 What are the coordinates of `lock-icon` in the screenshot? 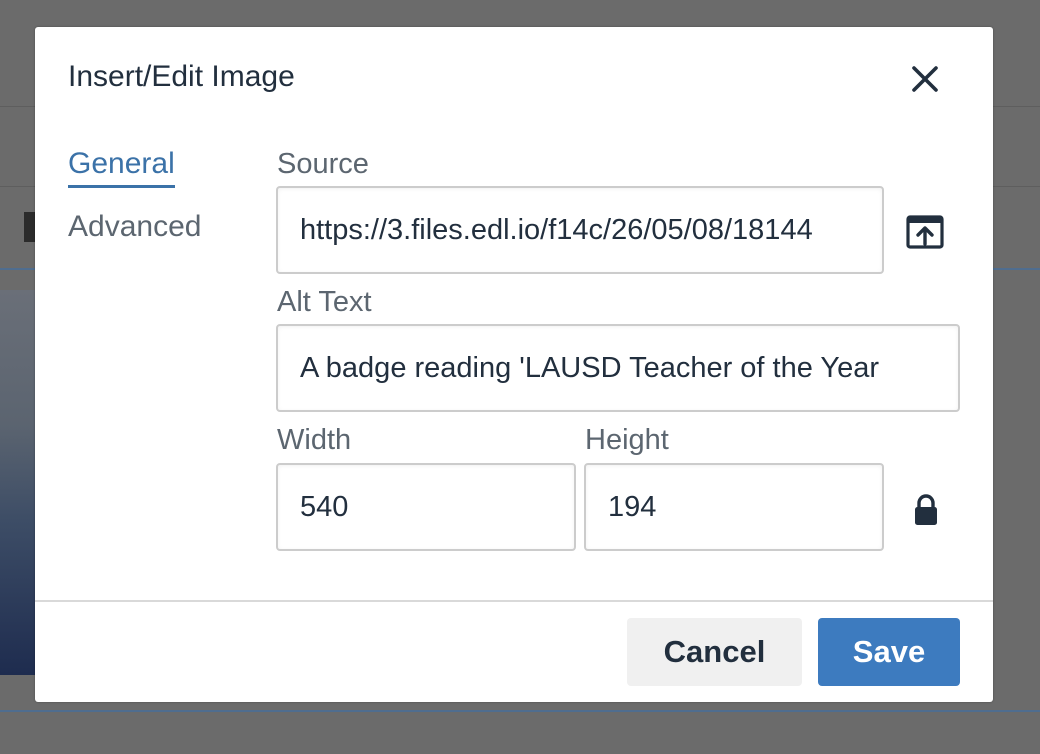 It's located at (926, 509).